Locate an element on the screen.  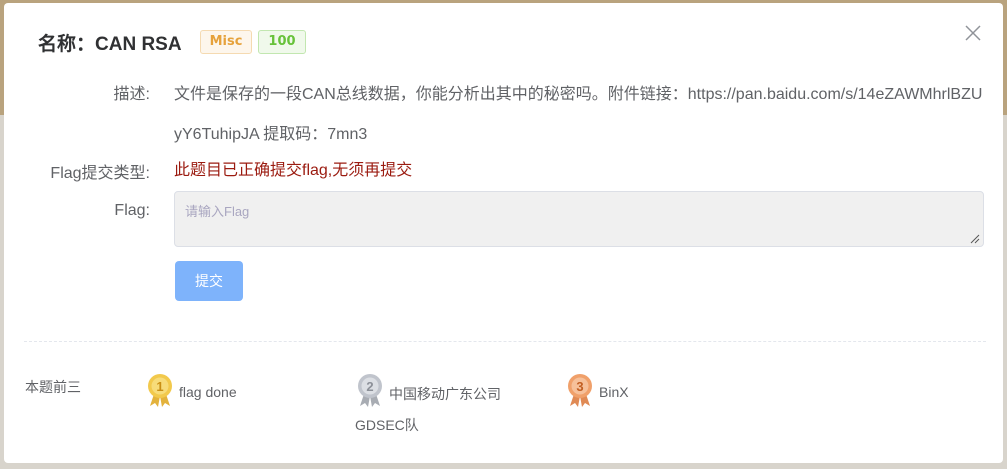
category-tag: Misc is located at coordinates (226, 42).